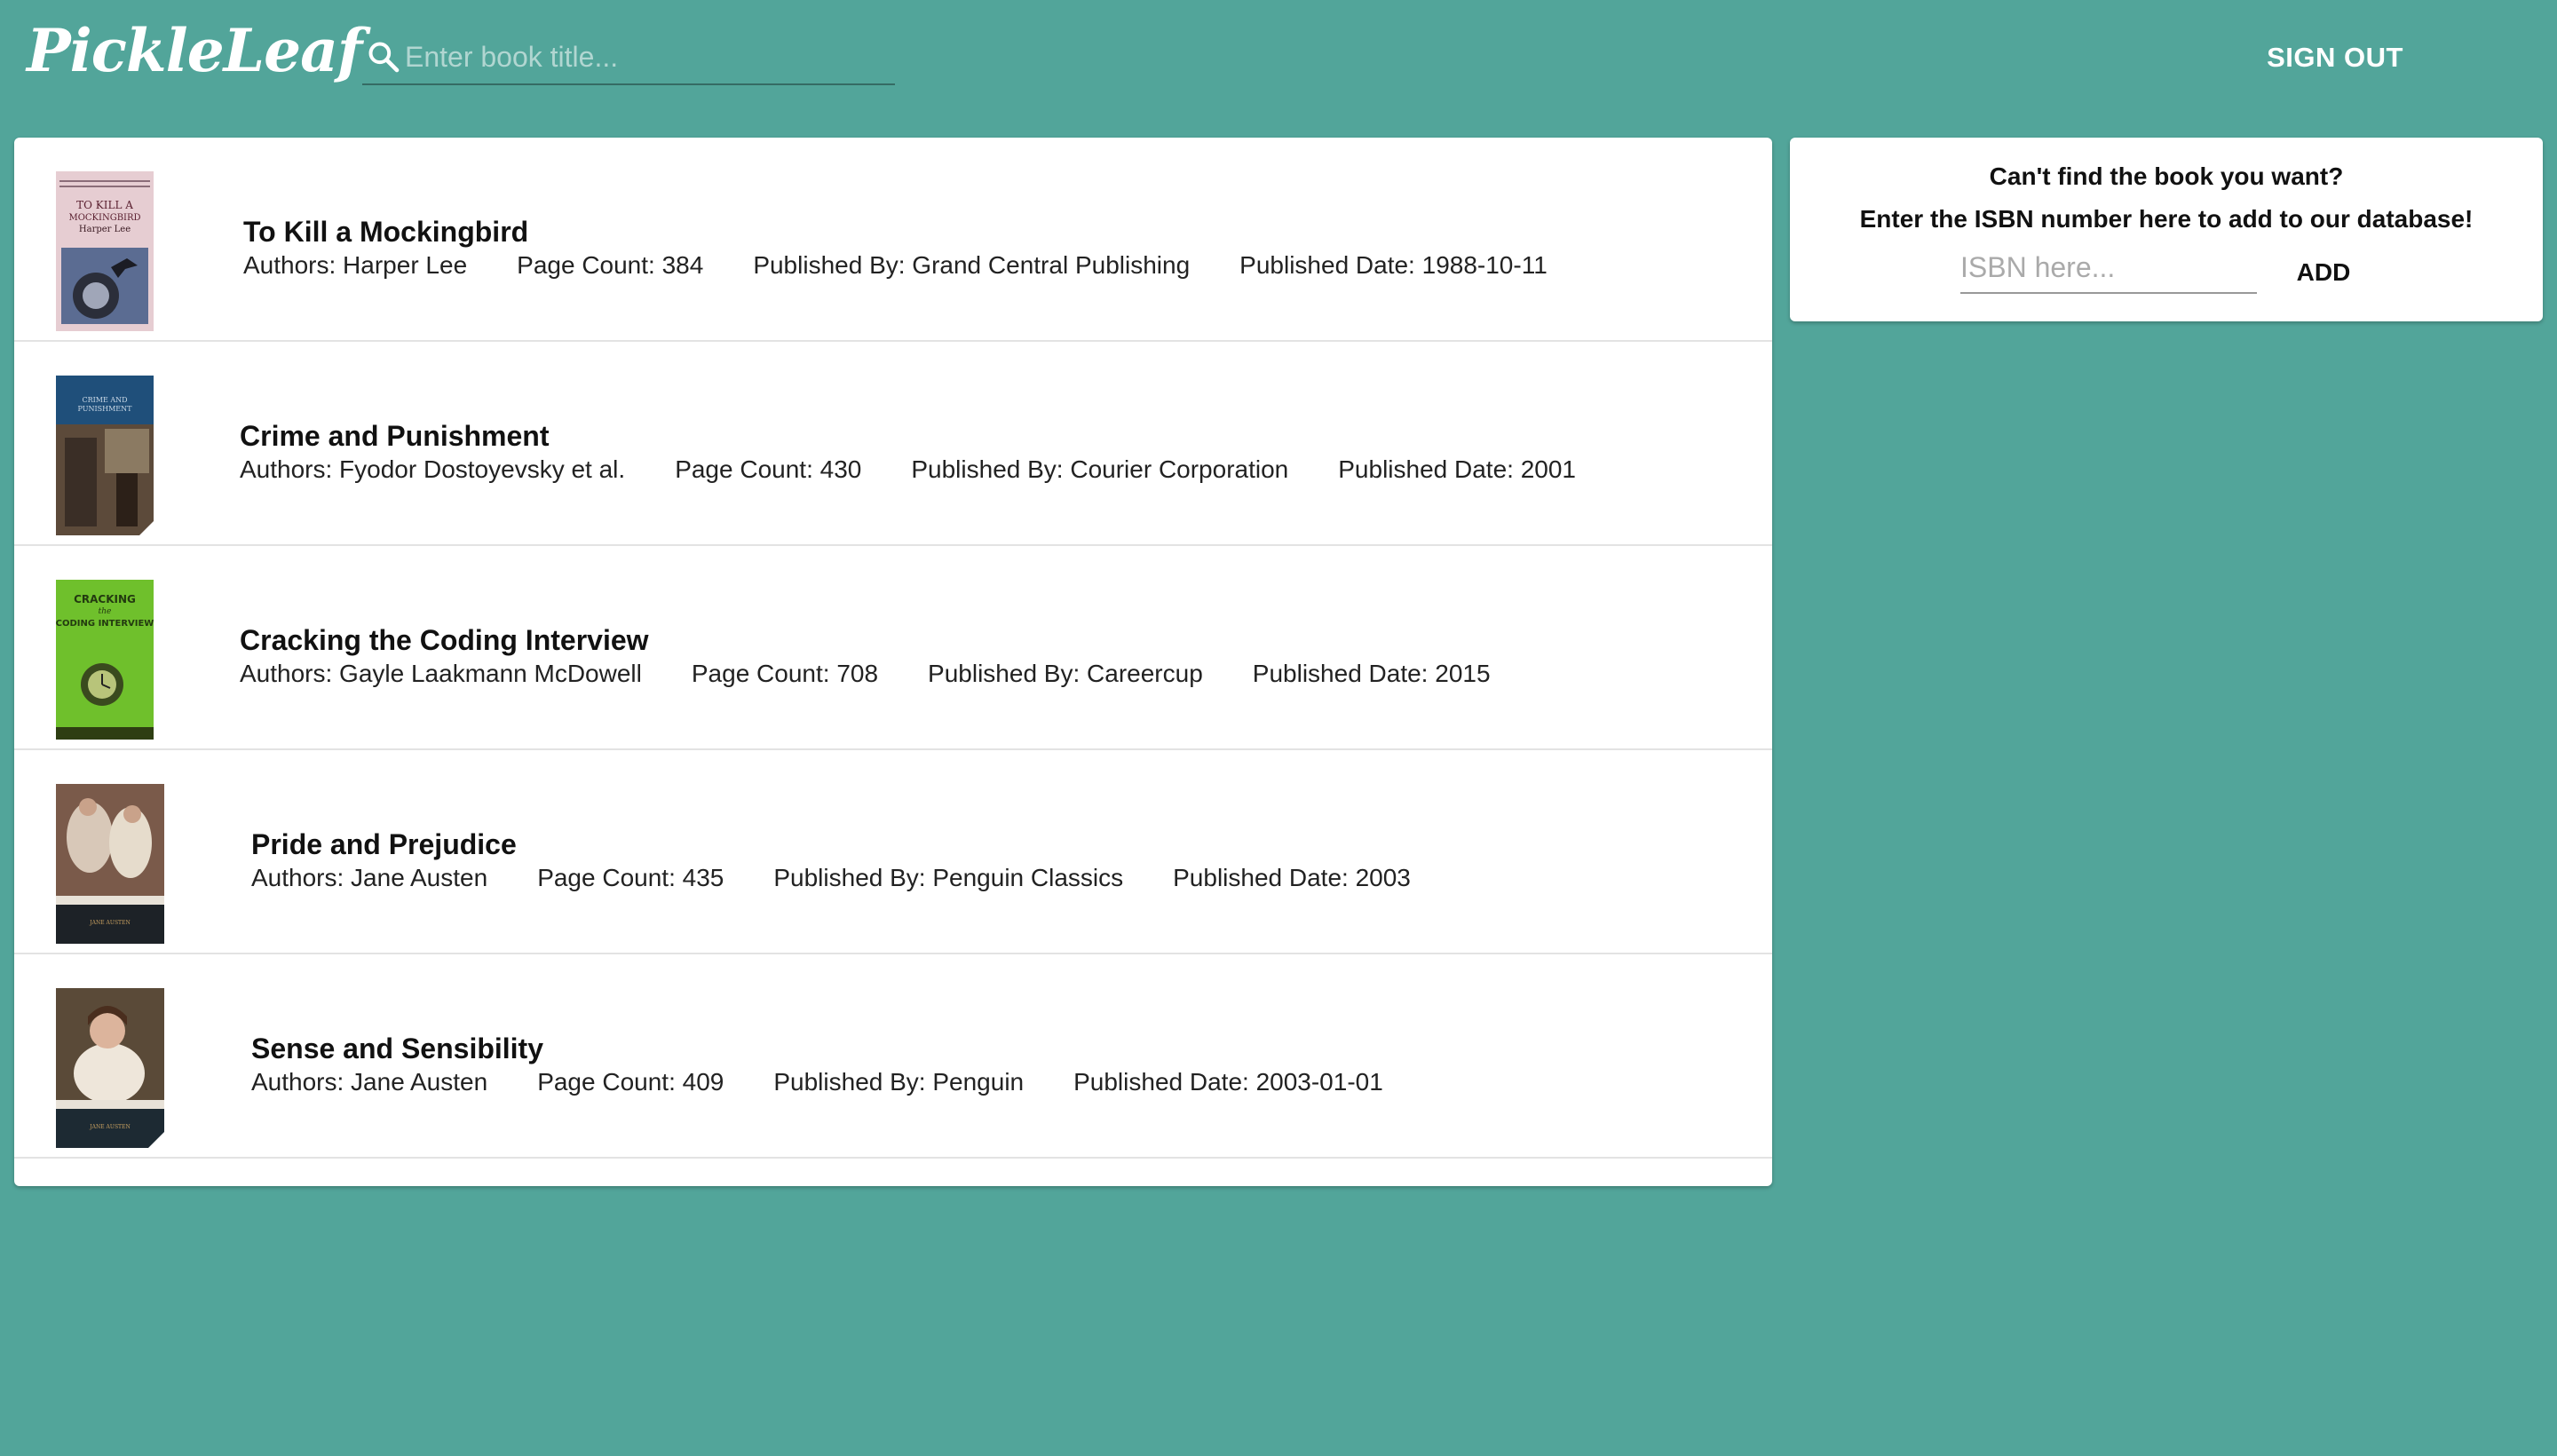 This screenshot has height=1456, width=2557. I want to click on svg-text: the, so click(105, 611).